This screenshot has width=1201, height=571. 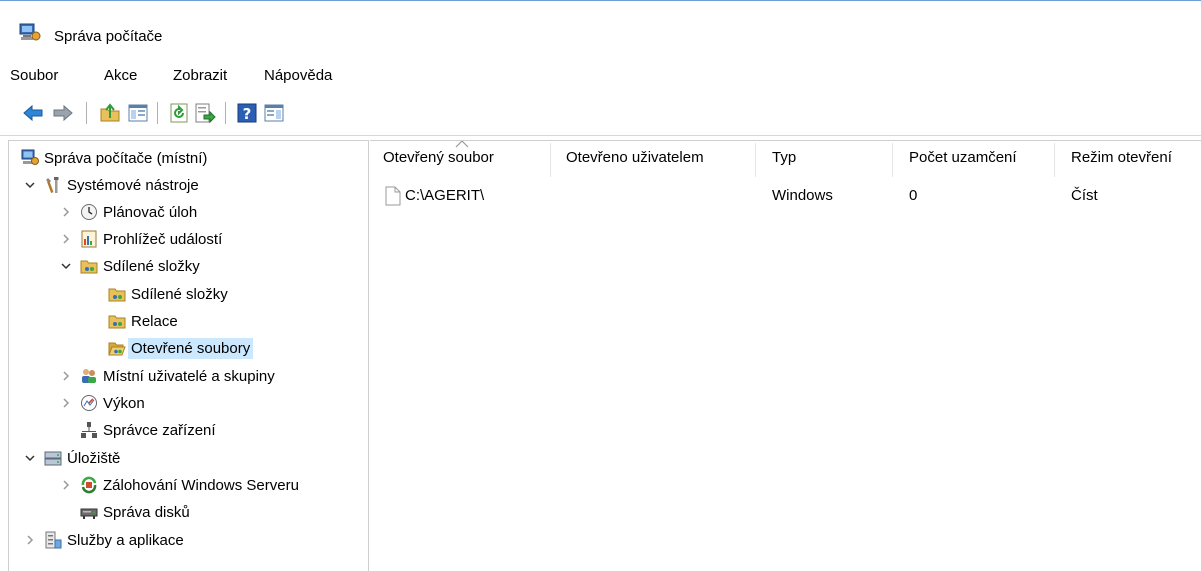 What do you see at coordinates (188, 512) in the screenshot?
I see `tree-item-disk-management: Správa disků` at bounding box center [188, 512].